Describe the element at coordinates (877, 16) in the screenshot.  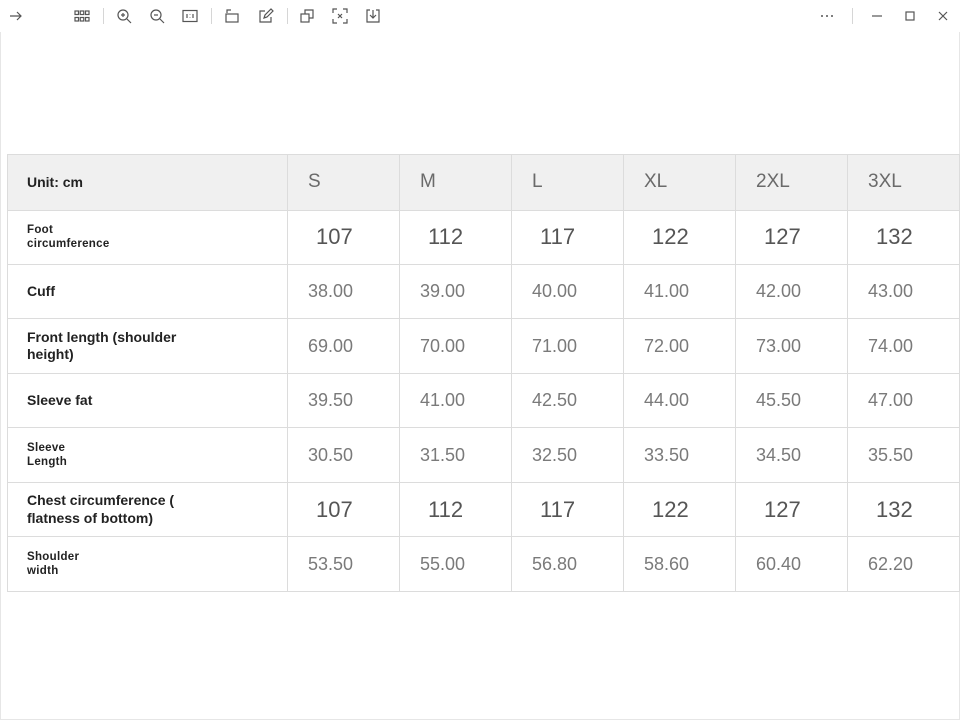
I see `minimize-icon` at that location.